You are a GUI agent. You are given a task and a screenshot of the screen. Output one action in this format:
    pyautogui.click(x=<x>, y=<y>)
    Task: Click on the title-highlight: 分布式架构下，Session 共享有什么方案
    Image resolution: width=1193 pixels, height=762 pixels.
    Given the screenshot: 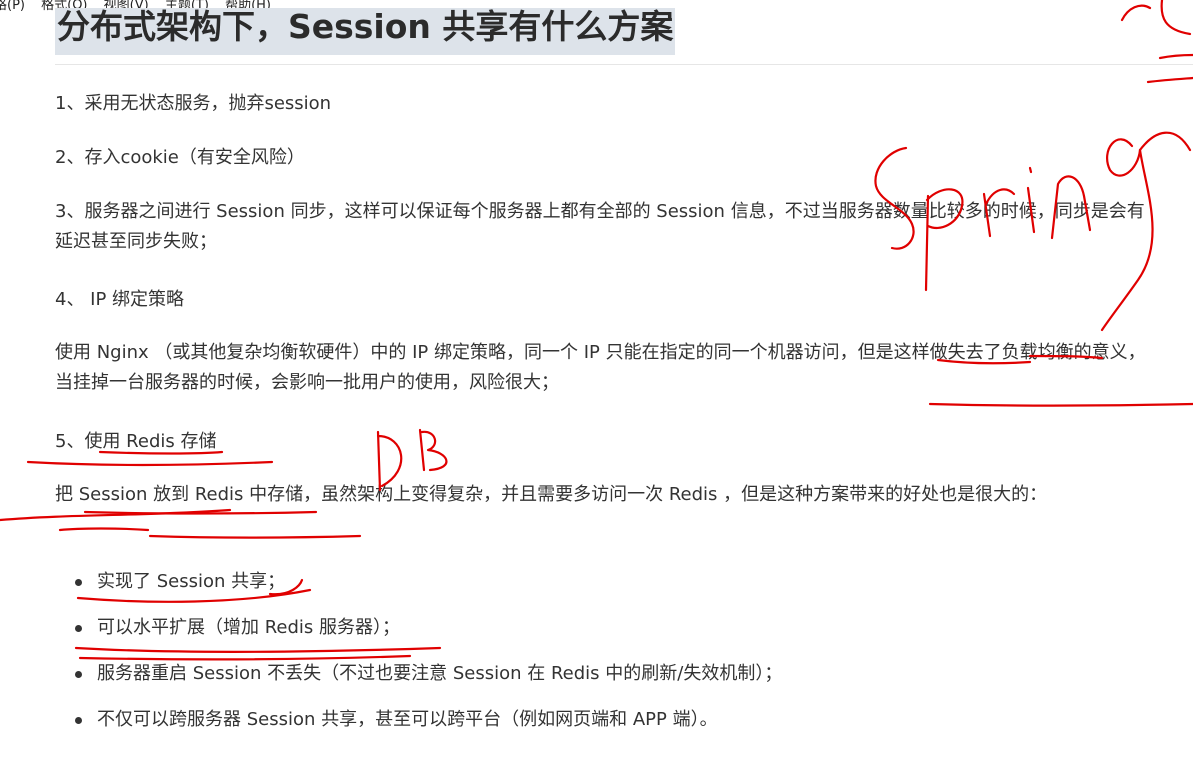 What is the action you would take?
    pyautogui.click(x=365, y=31)
    